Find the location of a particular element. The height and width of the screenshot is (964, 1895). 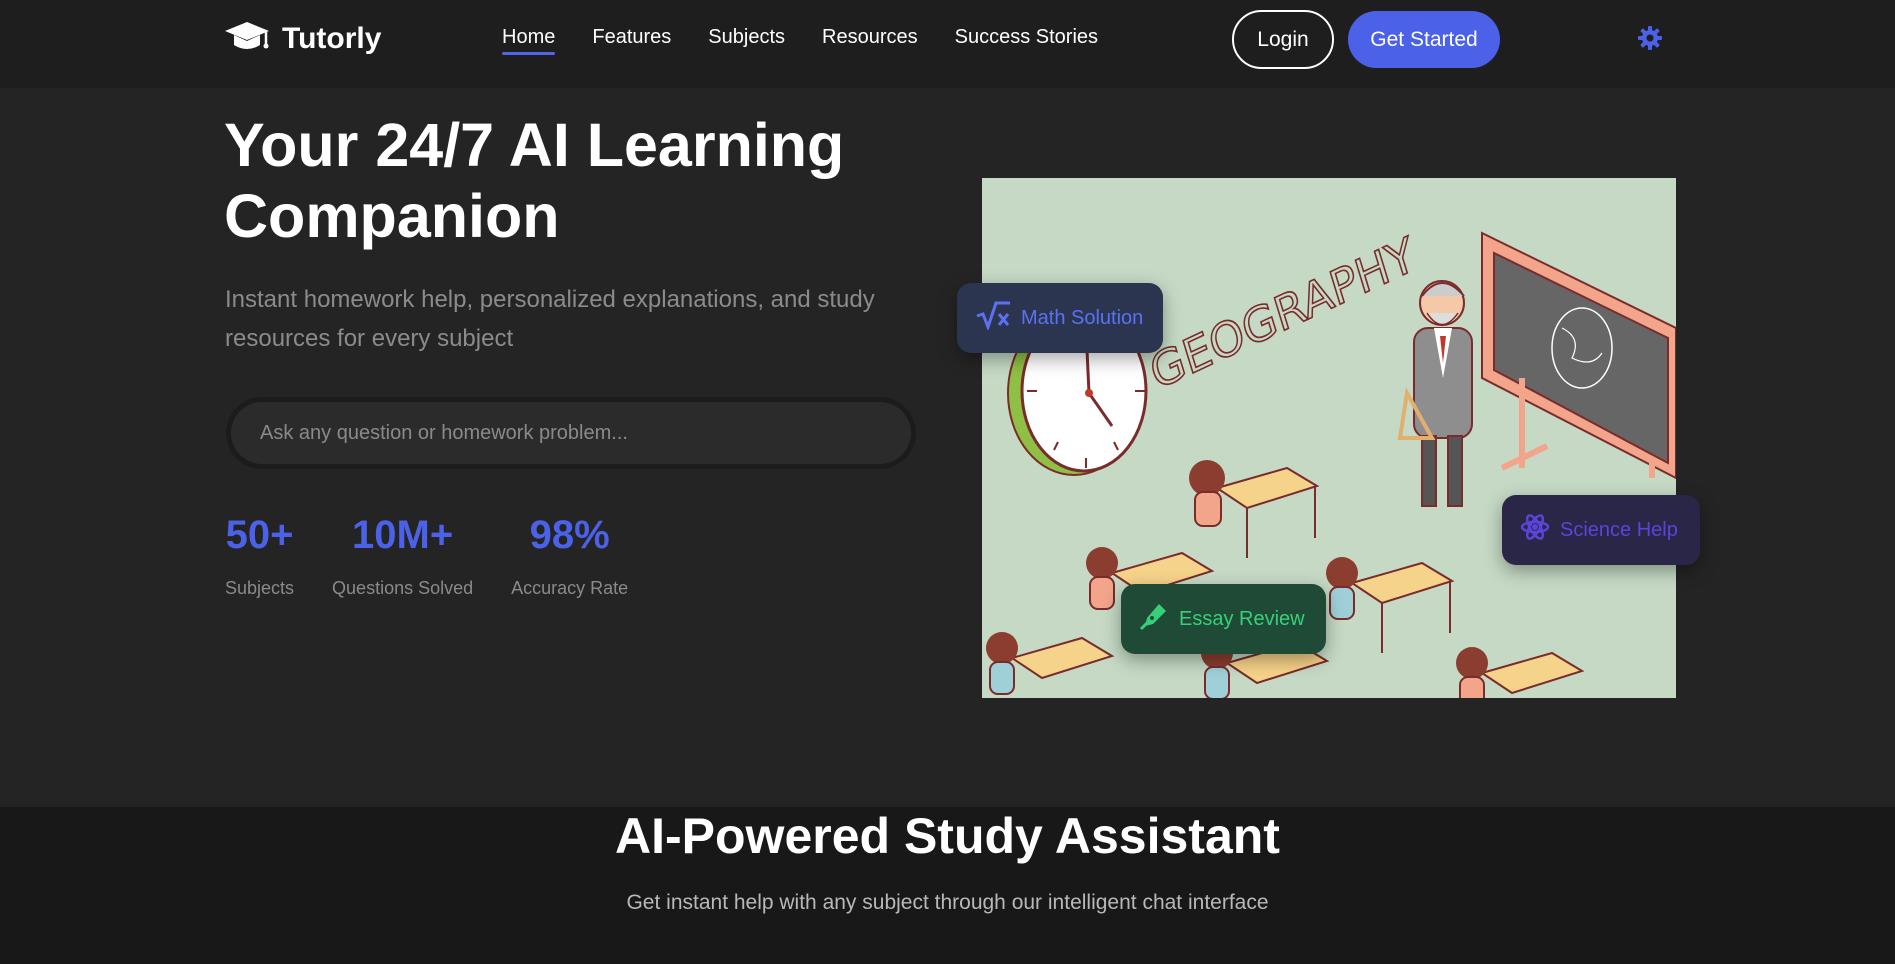

stat-questions-solved: 10M+ Questions Solved is located at coordinates (402, 554).